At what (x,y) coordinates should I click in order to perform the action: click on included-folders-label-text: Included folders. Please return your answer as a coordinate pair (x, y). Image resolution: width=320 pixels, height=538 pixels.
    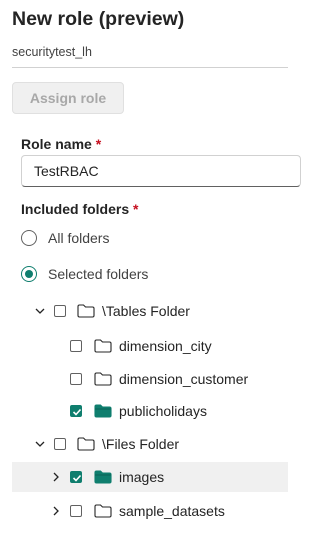
    Looking at the image, I should click on (75, 209).